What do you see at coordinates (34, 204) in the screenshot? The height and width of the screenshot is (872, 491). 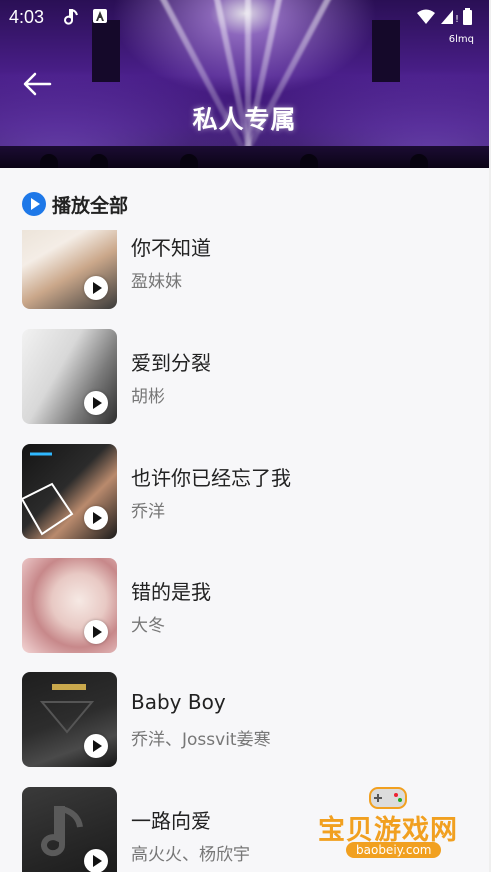 I see `play-circle-icon` at bounding box center [34, 204].